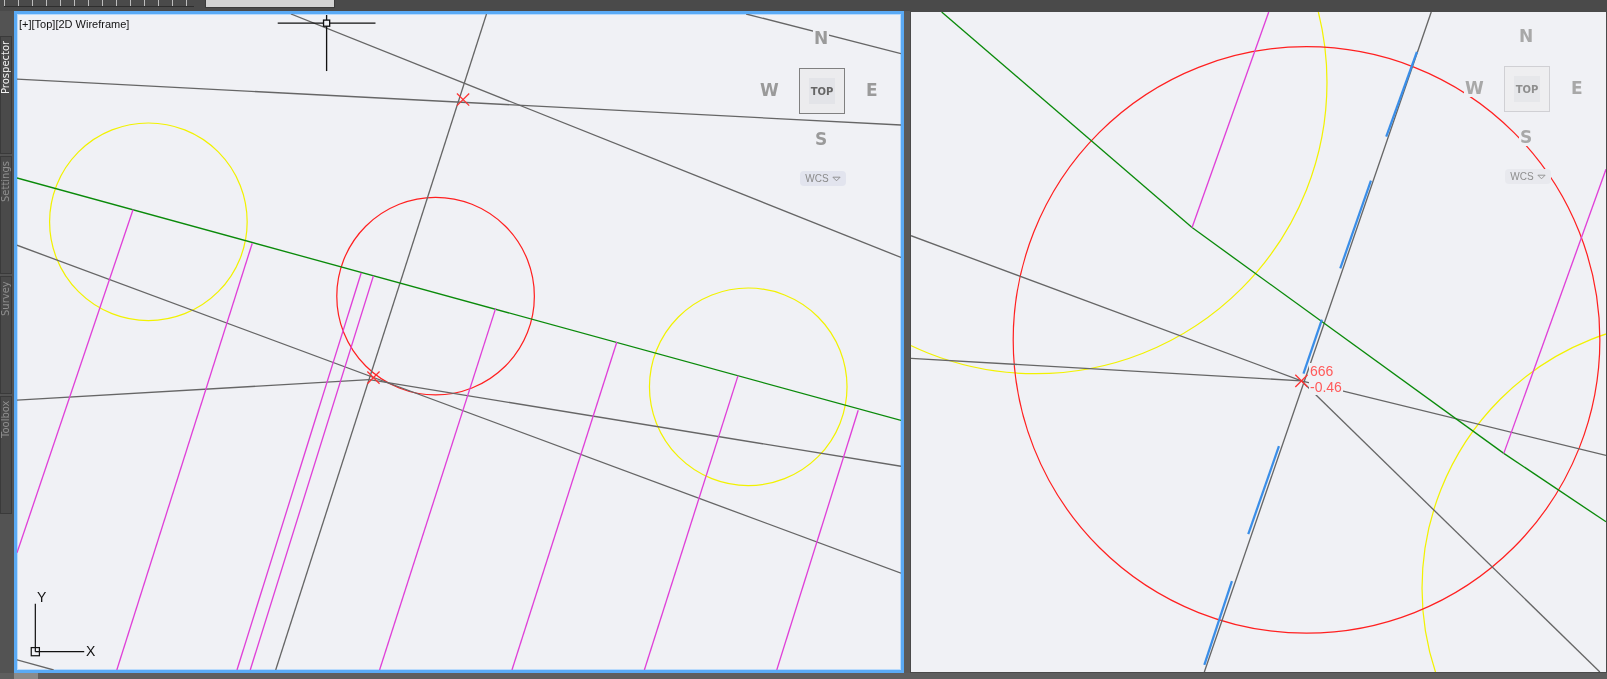  Describe the element at coordinates (327, 43) in the screenshot. I see `crosshair-cursor-icon` at that location.